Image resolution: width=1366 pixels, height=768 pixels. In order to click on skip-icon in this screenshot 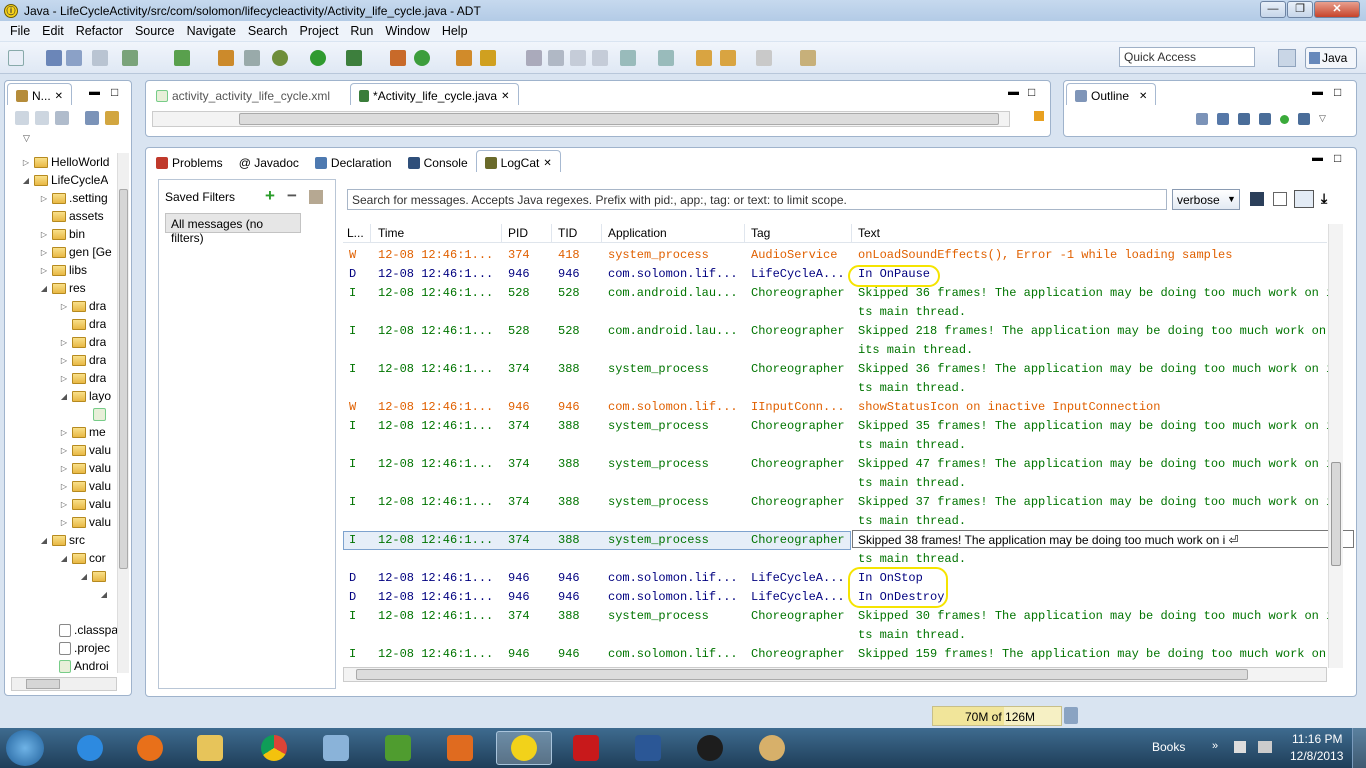, I will do `click(252, 58)`.